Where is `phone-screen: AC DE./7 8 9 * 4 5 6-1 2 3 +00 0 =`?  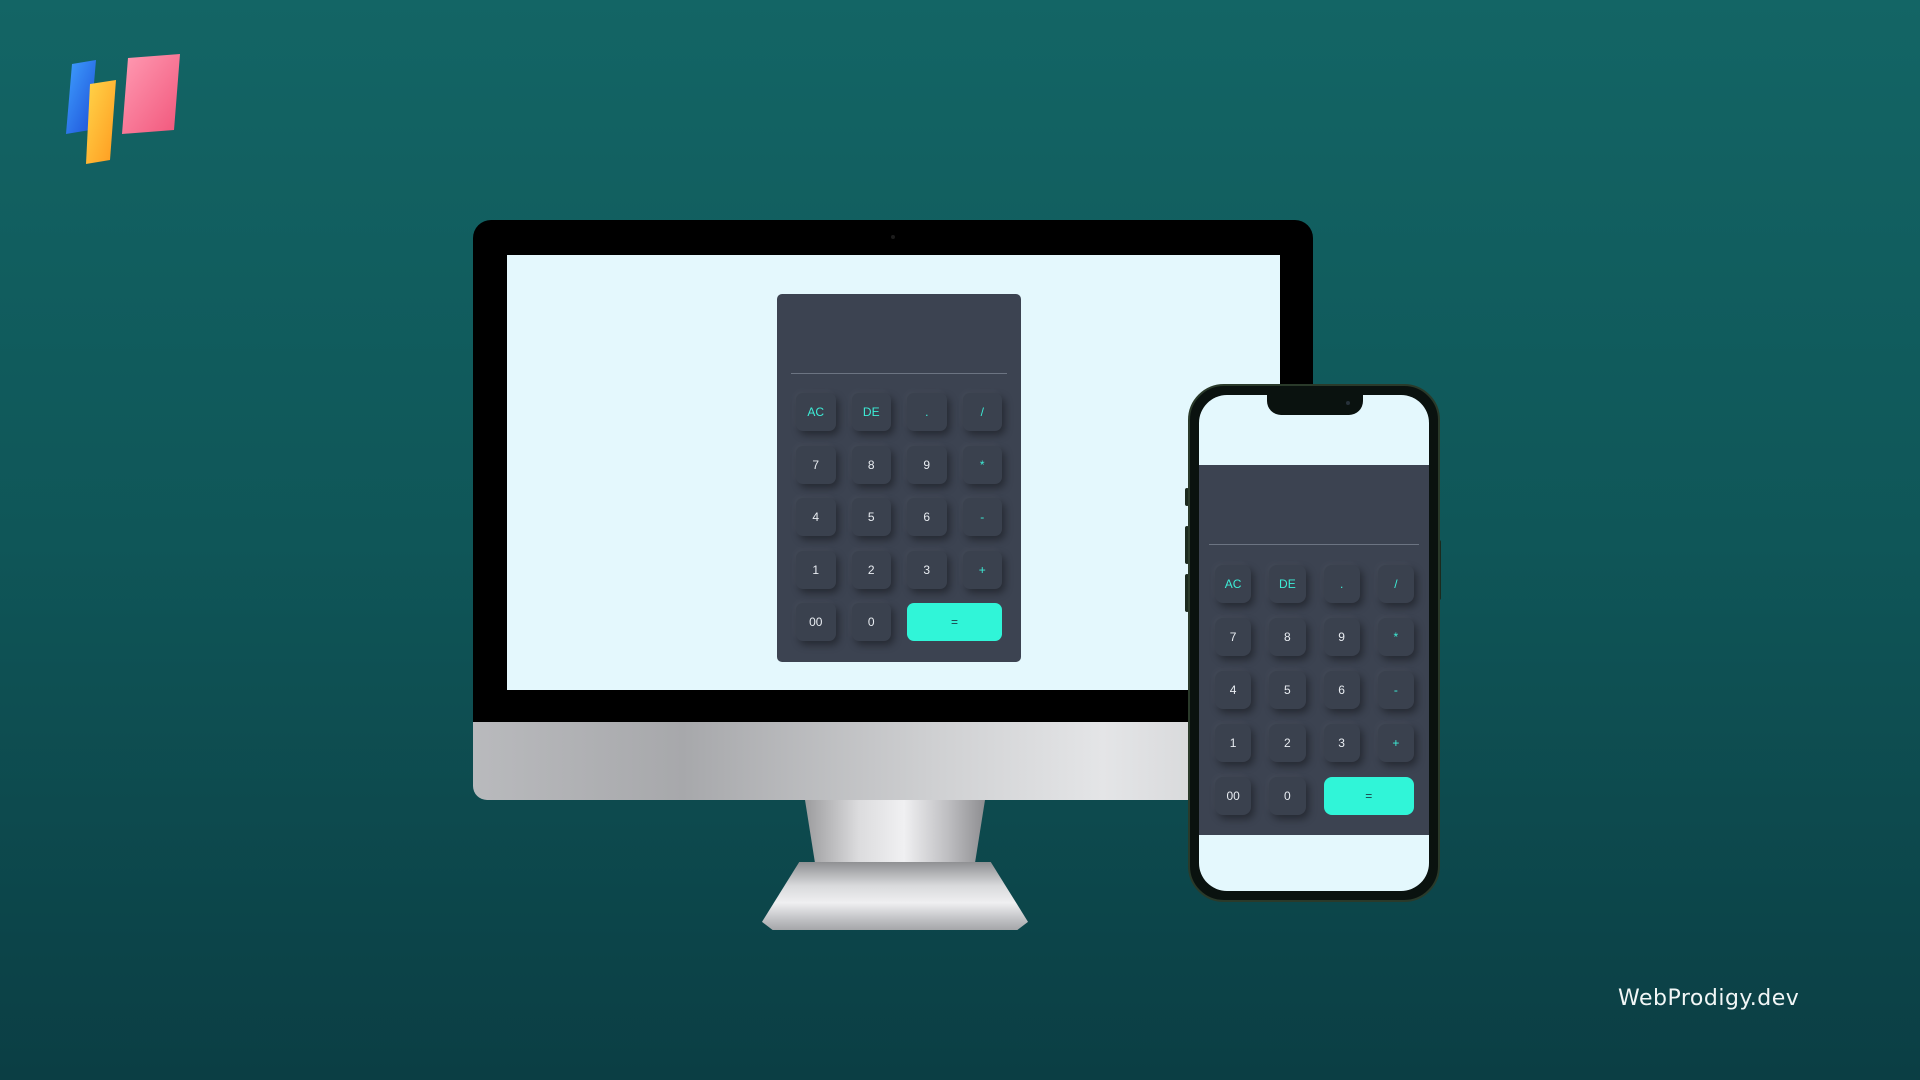
phone-screen: AC DE./7 8 9 * 4 5 6-1 2 3 +00 0 = is located at coordinates (1314, 643).